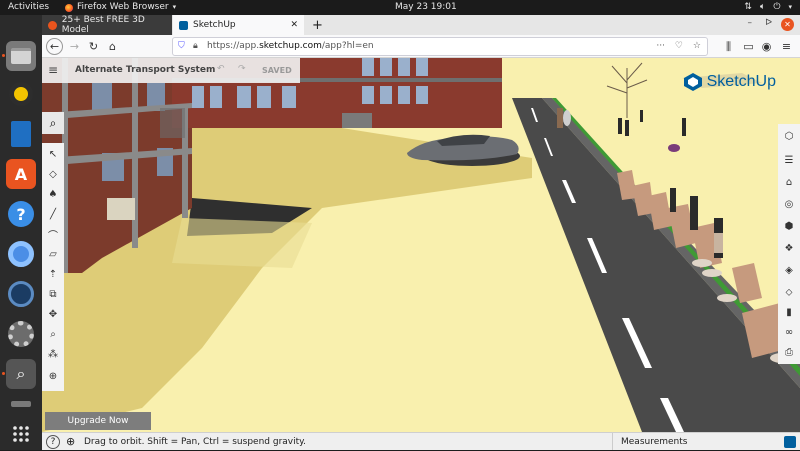 The height and width of the screenshot is (451, 800). I want to click on globe-icon: ⊕, so click(70, 442).